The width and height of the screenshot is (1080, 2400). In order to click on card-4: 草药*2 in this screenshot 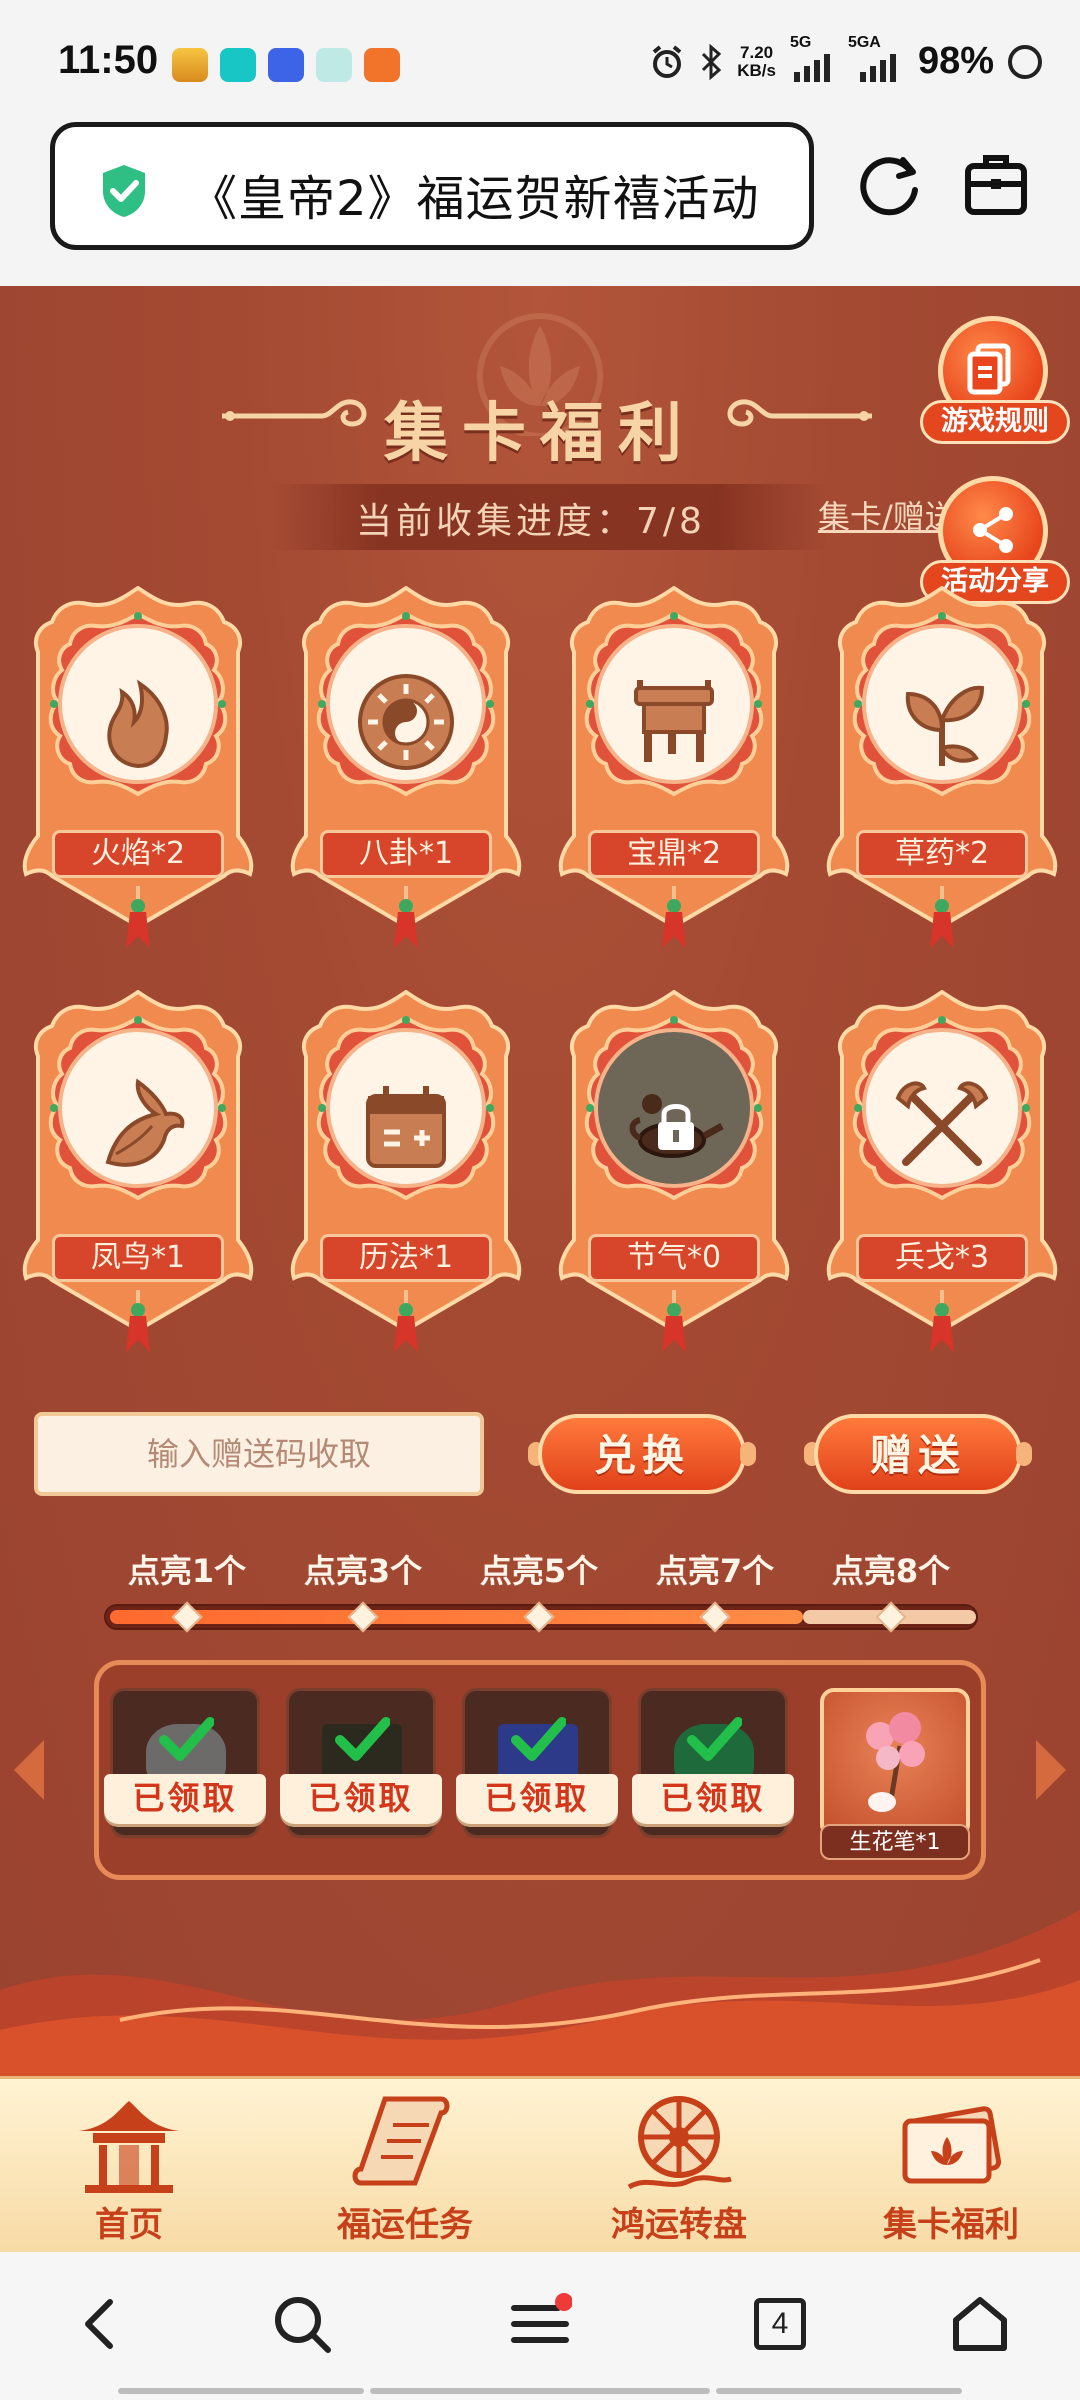, I will do `click(942, 771)`.